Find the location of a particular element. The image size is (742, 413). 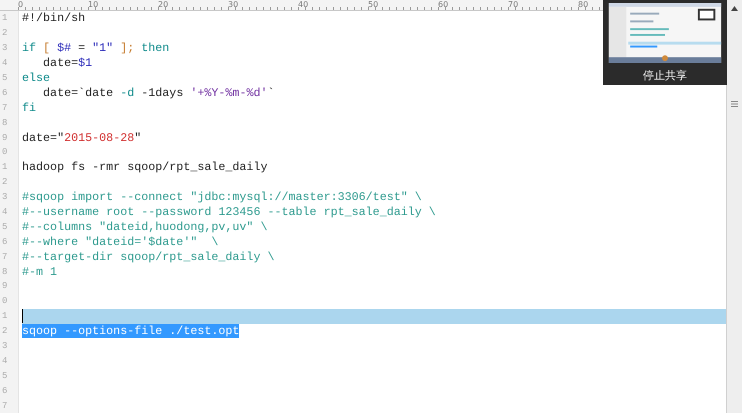

ruler-label: 40 is located at coordinates (304, 5).